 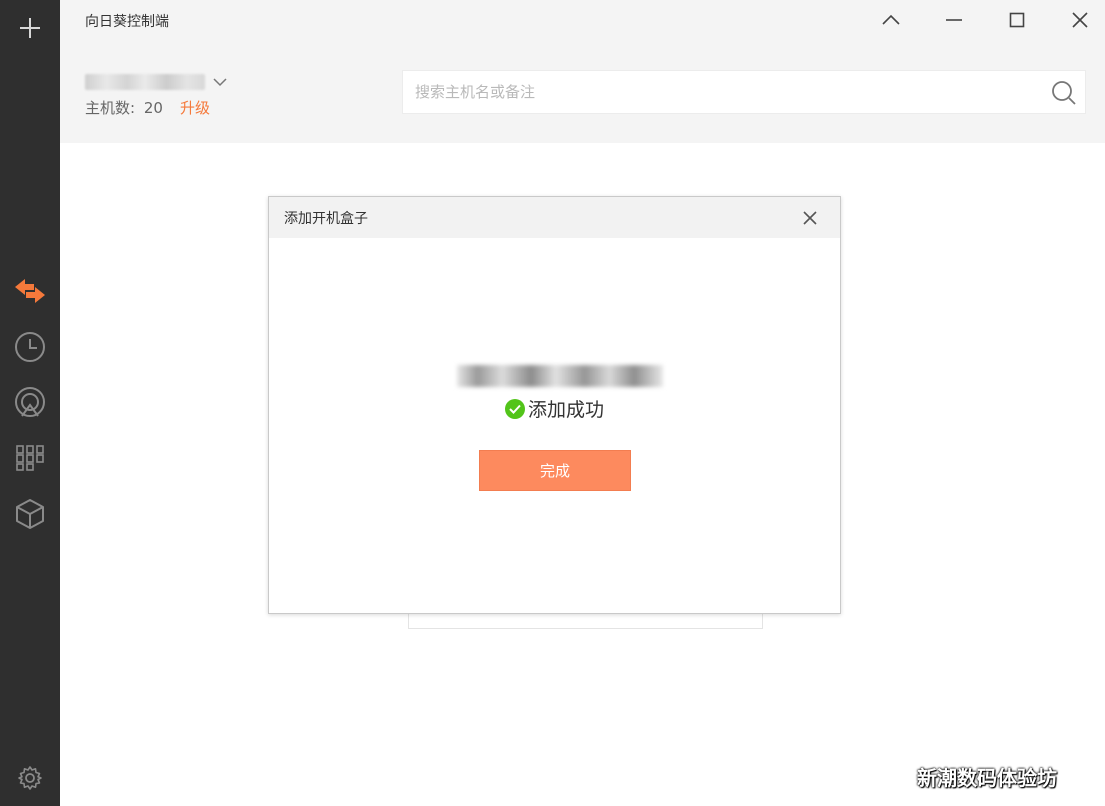 I want to click on success-text: 添加成功, so click(x=565, y=410).